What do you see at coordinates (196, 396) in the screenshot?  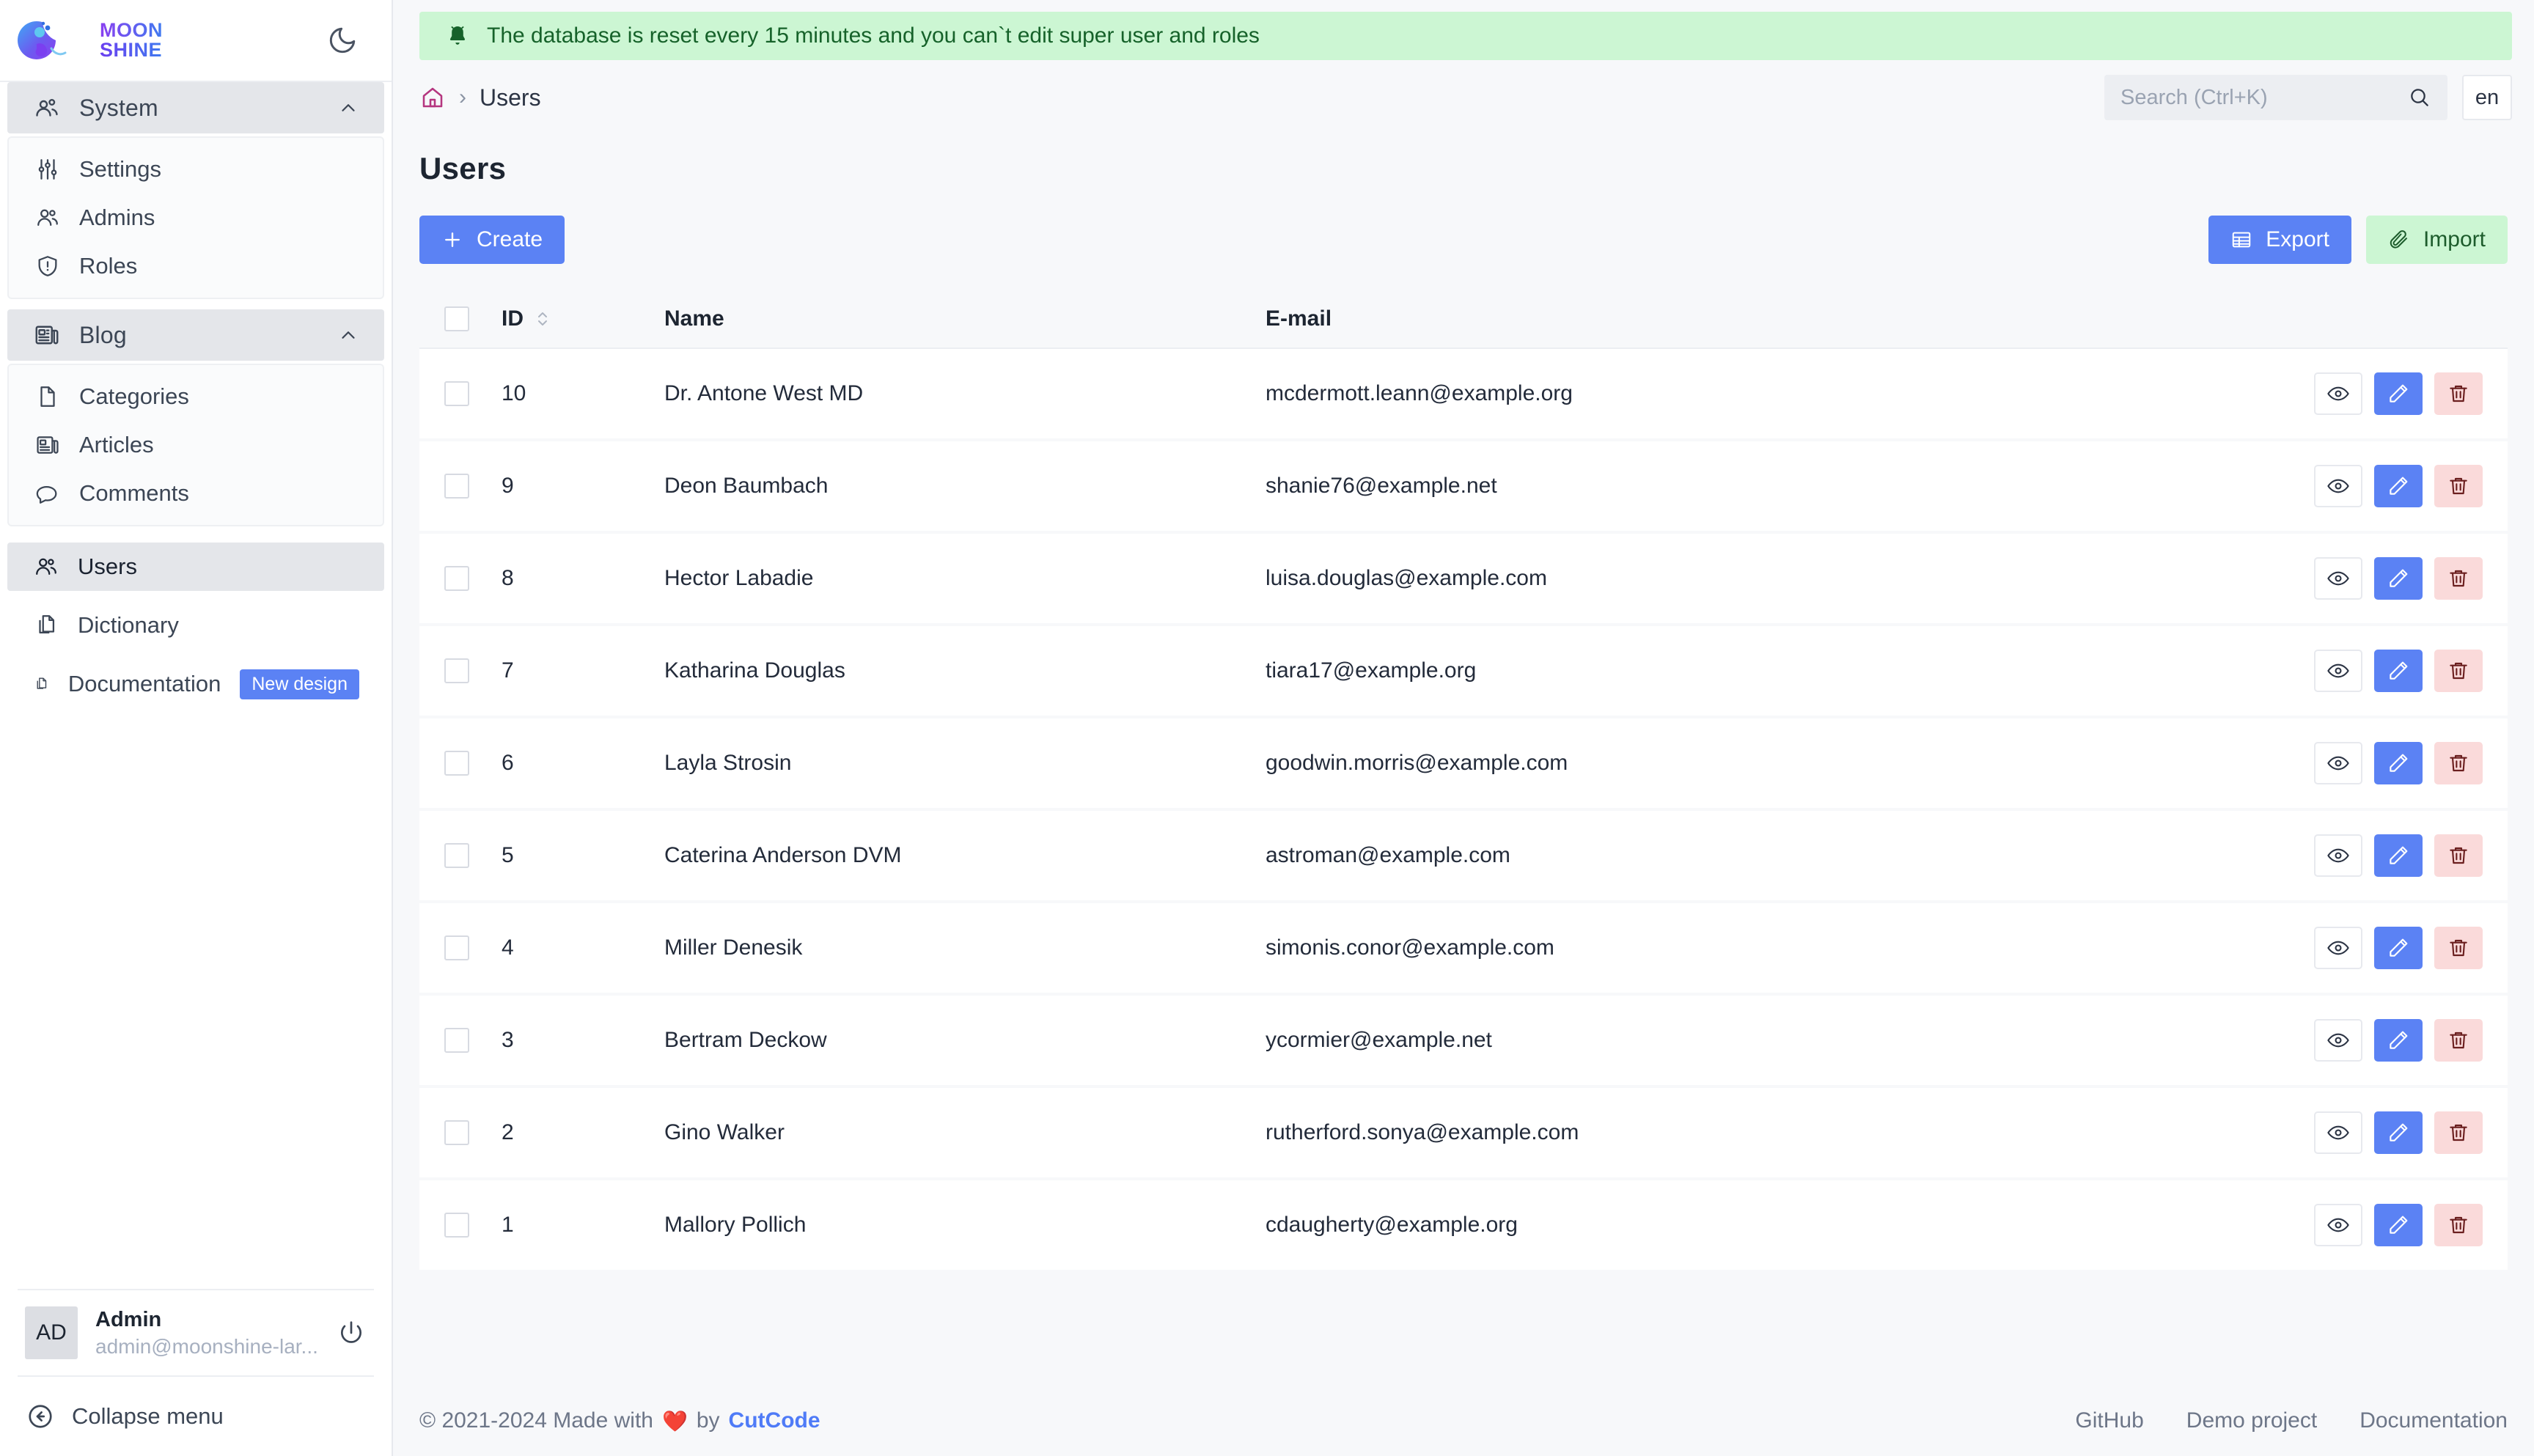 I see `sidebar-item-categories: Categories` at bounding box center [196, 396].